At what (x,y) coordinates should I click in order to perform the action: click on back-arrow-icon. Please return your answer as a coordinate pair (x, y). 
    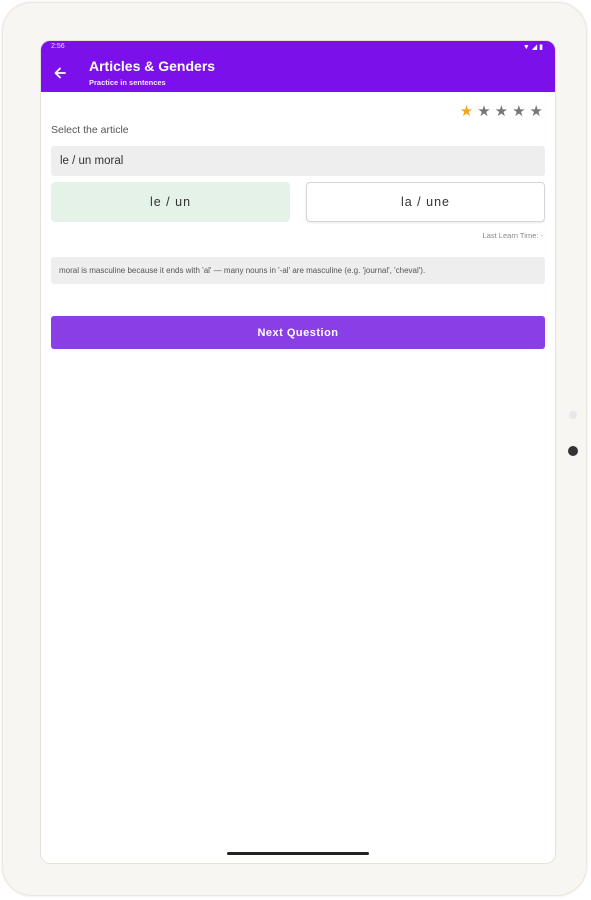
    Looking at the image, I should click on (60, 73).